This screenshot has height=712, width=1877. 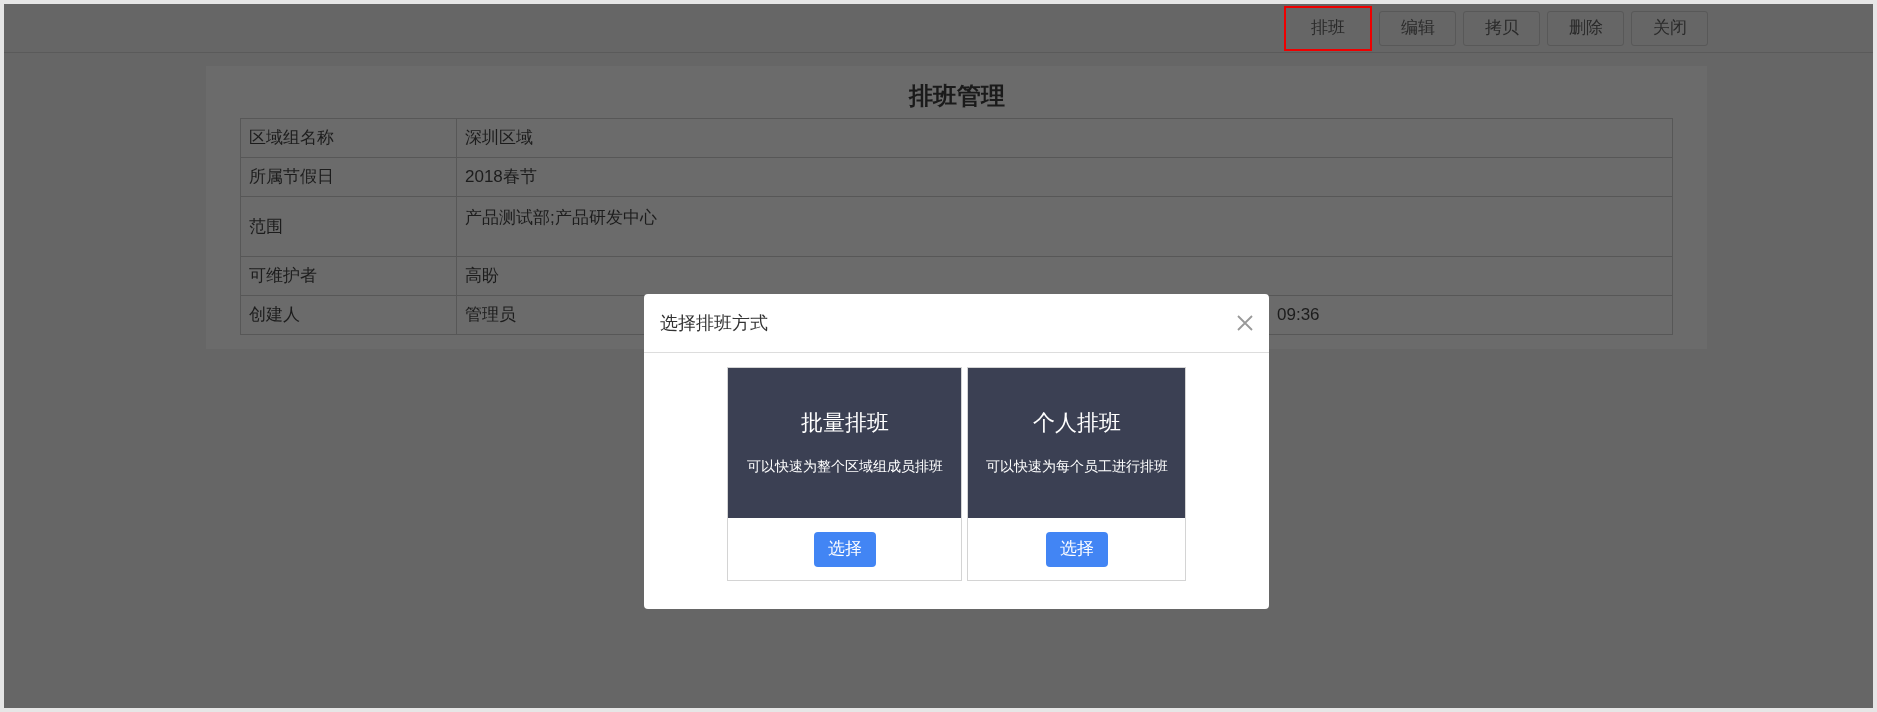 I want to click on toolbar-button: 关闭, so click(x=1669, y=28).